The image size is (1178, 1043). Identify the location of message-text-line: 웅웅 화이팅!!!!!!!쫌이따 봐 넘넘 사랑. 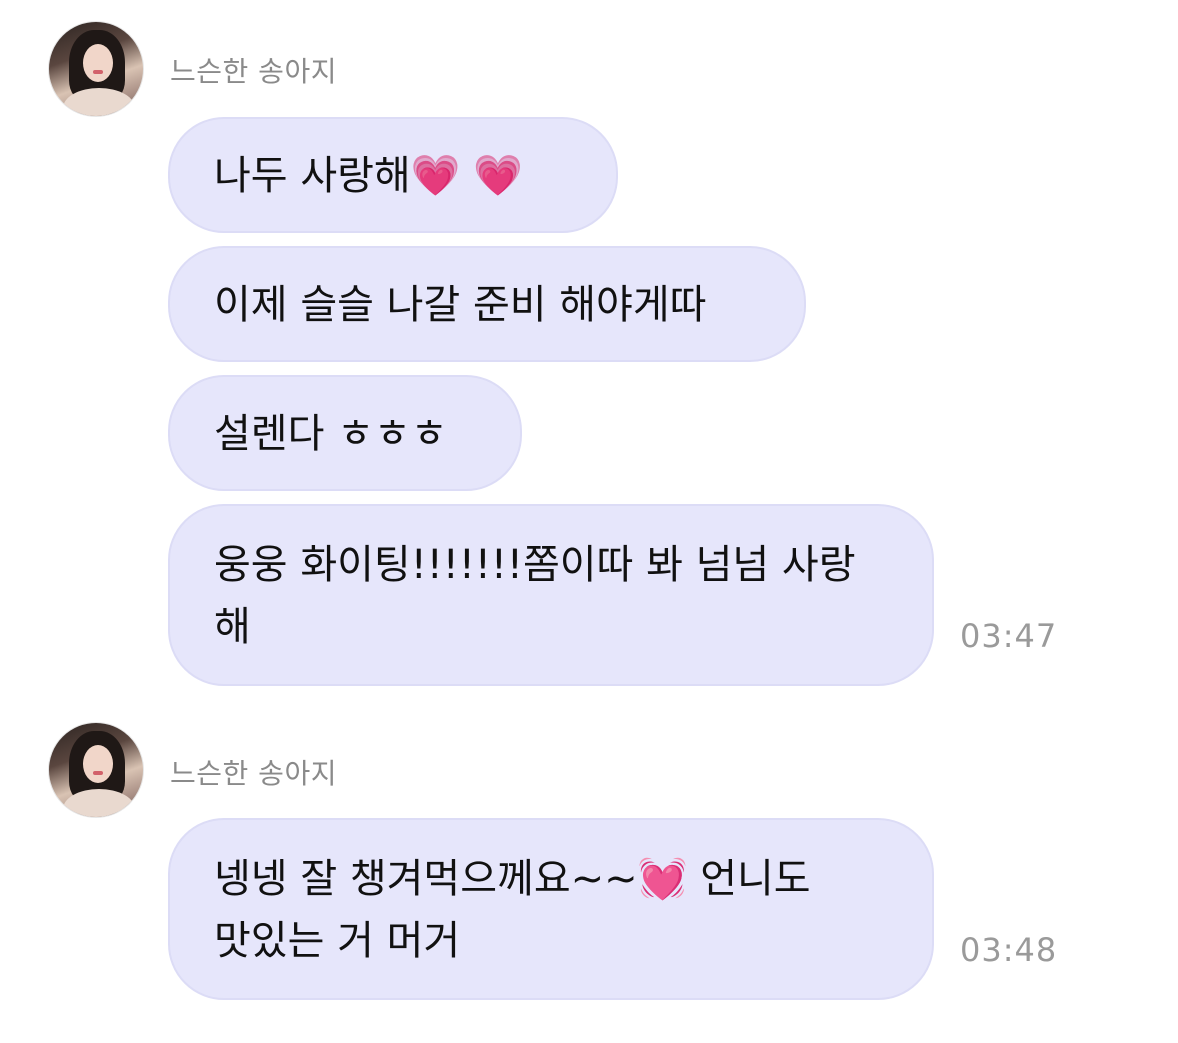
(535, 565).